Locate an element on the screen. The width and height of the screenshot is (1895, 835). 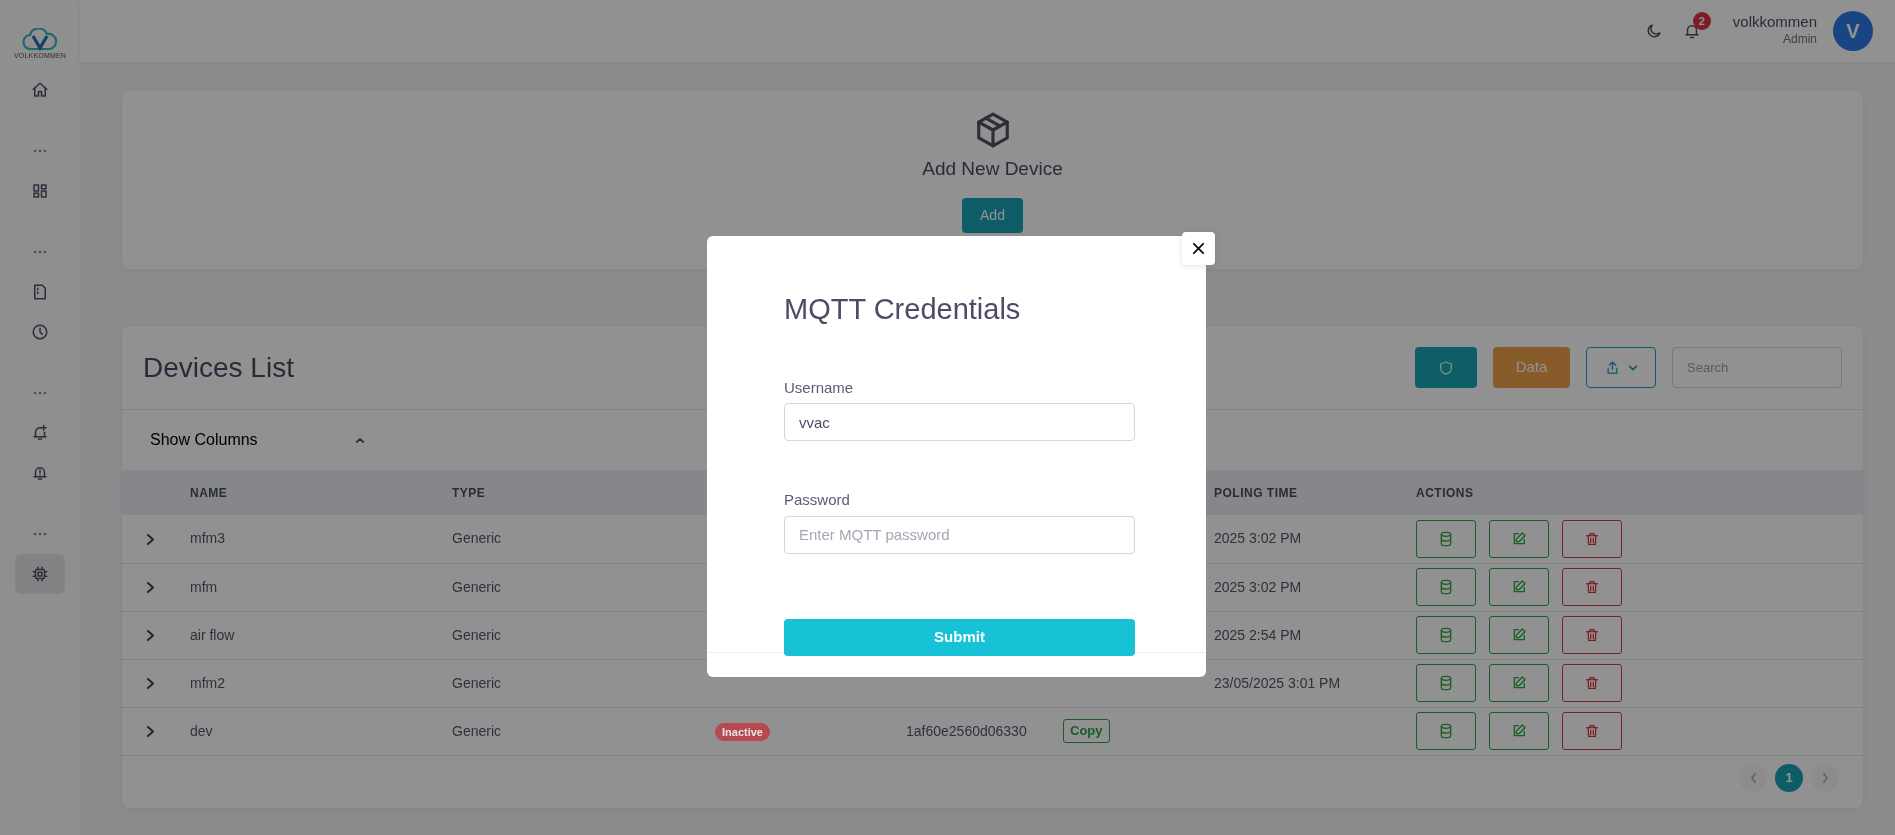
bell-alert-icon is located at coordinates (40, 473).